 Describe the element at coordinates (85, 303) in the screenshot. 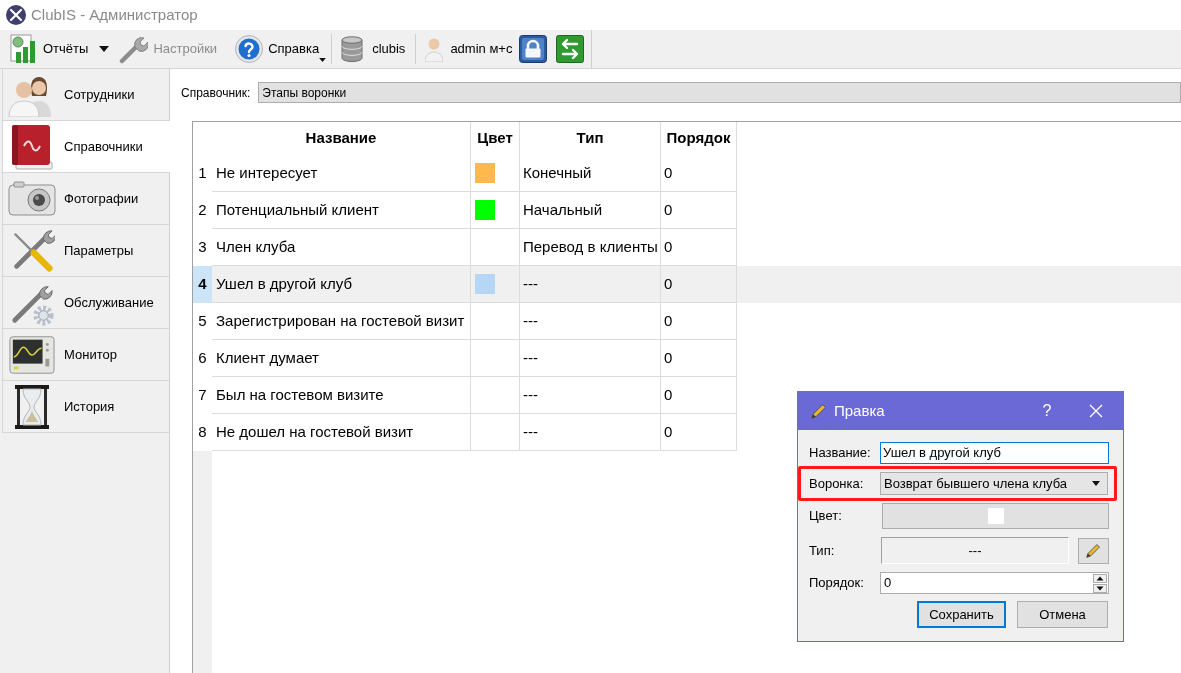

I see `sidebar-item: Обслуживание` at that location.